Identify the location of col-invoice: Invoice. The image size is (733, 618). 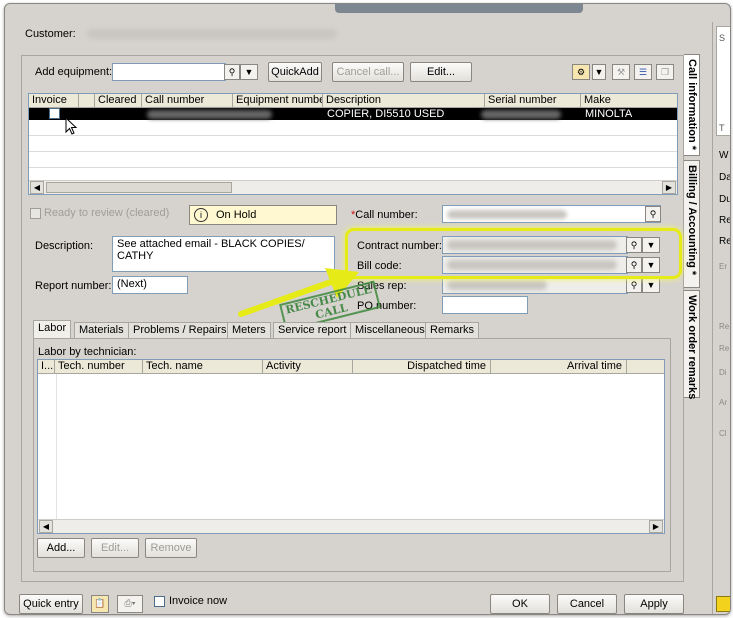
(54, 101).